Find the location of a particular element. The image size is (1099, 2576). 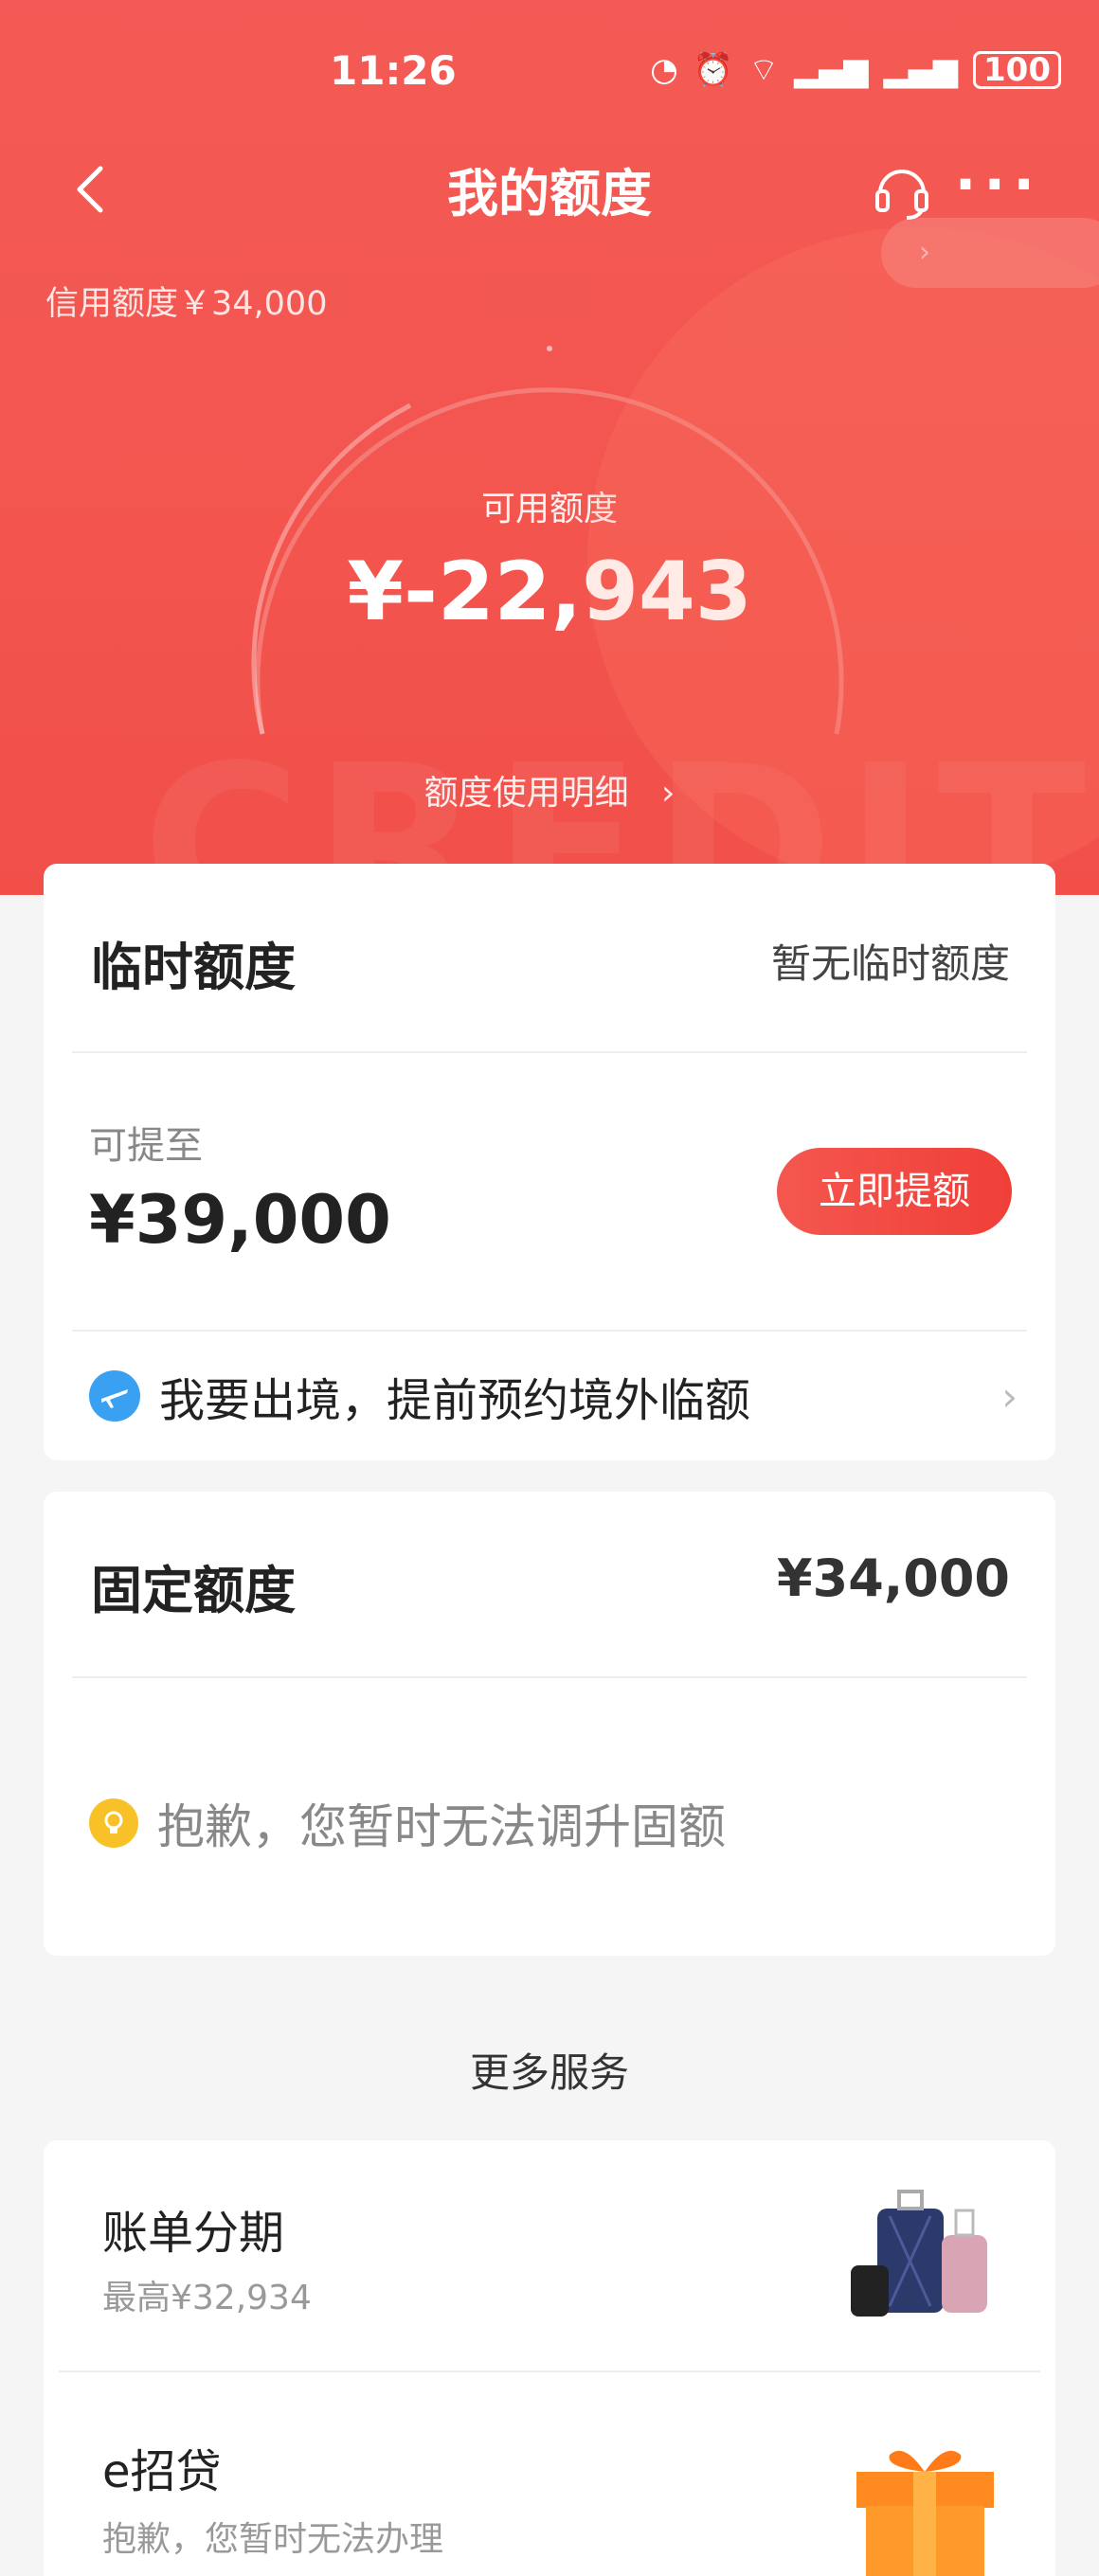

available-limit-label: 可用额度 is located at coordinates (549, 509).